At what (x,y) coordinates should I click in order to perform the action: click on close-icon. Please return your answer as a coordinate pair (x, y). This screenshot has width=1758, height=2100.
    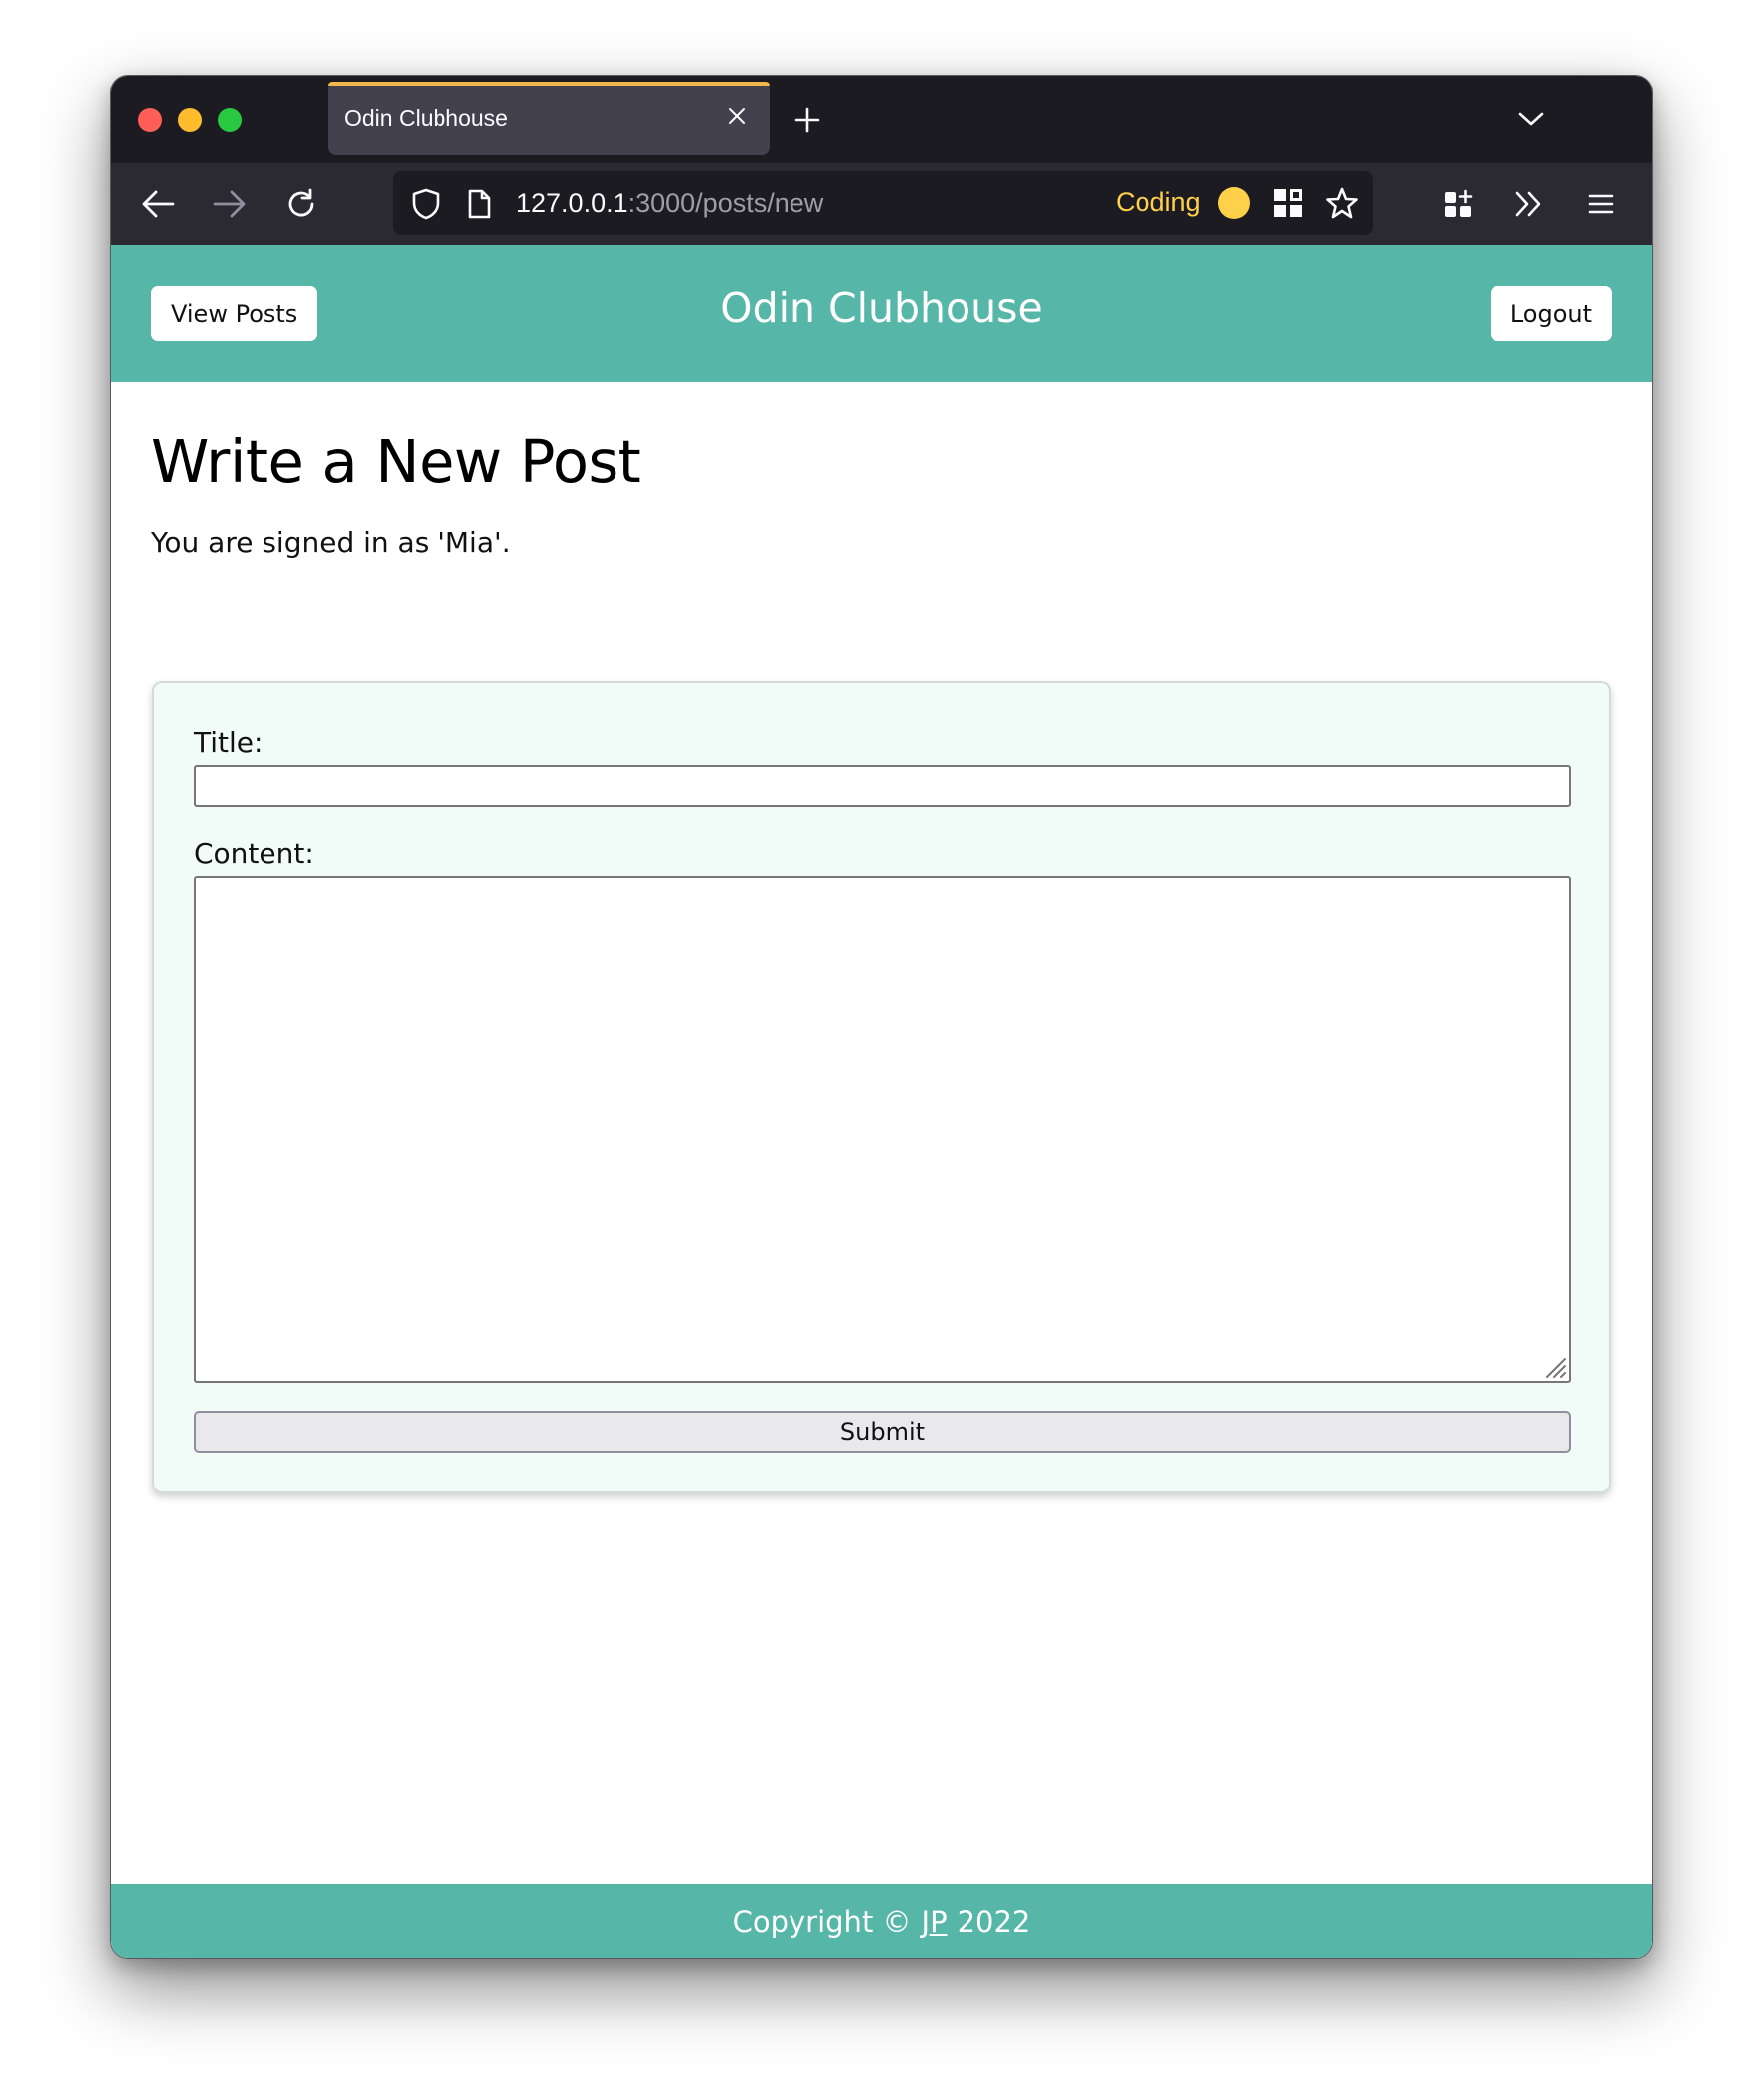
    Looking at the image, I should click on (737, 116).